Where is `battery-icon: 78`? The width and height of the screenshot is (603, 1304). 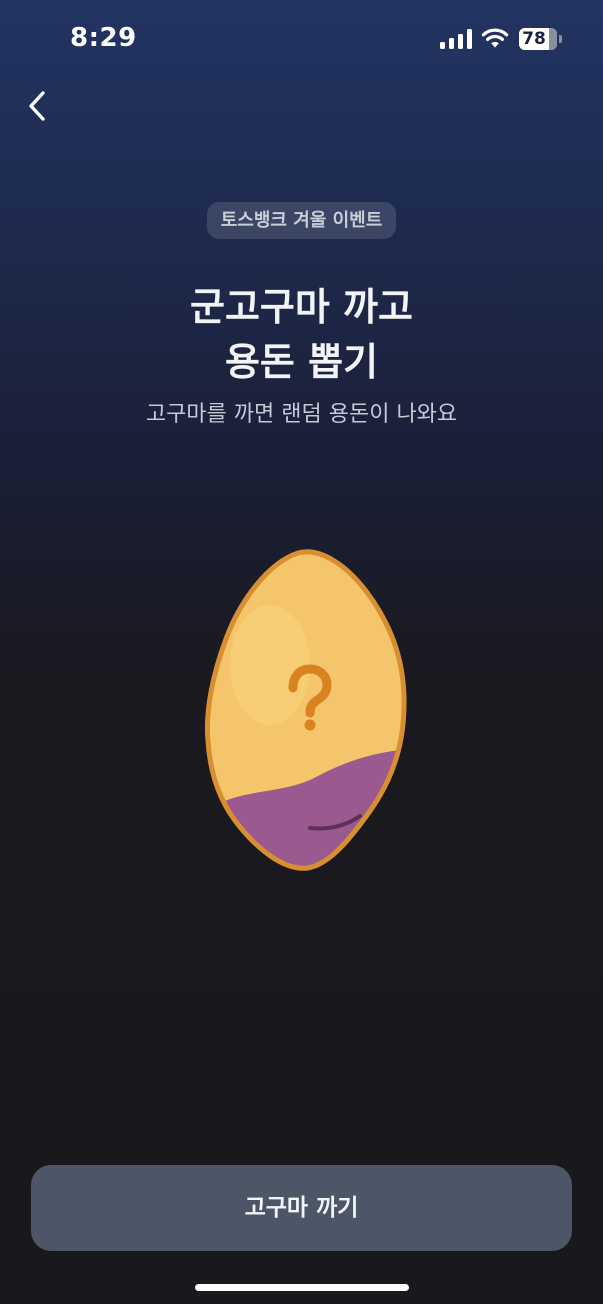
battery-icon: 78 is located at coordinates (538, 39).